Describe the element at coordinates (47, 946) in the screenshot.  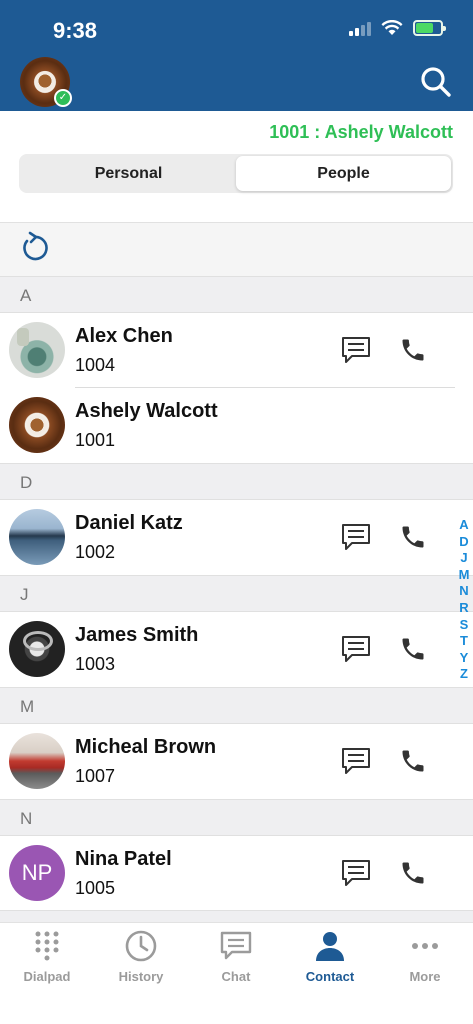
I see `dialpad-icon` at that location.